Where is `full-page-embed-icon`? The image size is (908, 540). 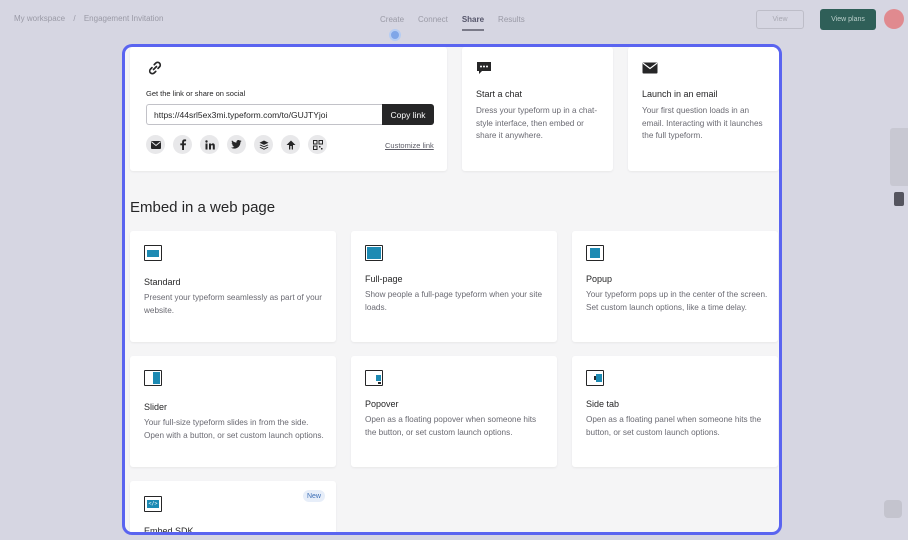 full-page-embed-icon is located at coordinates (374, 253).